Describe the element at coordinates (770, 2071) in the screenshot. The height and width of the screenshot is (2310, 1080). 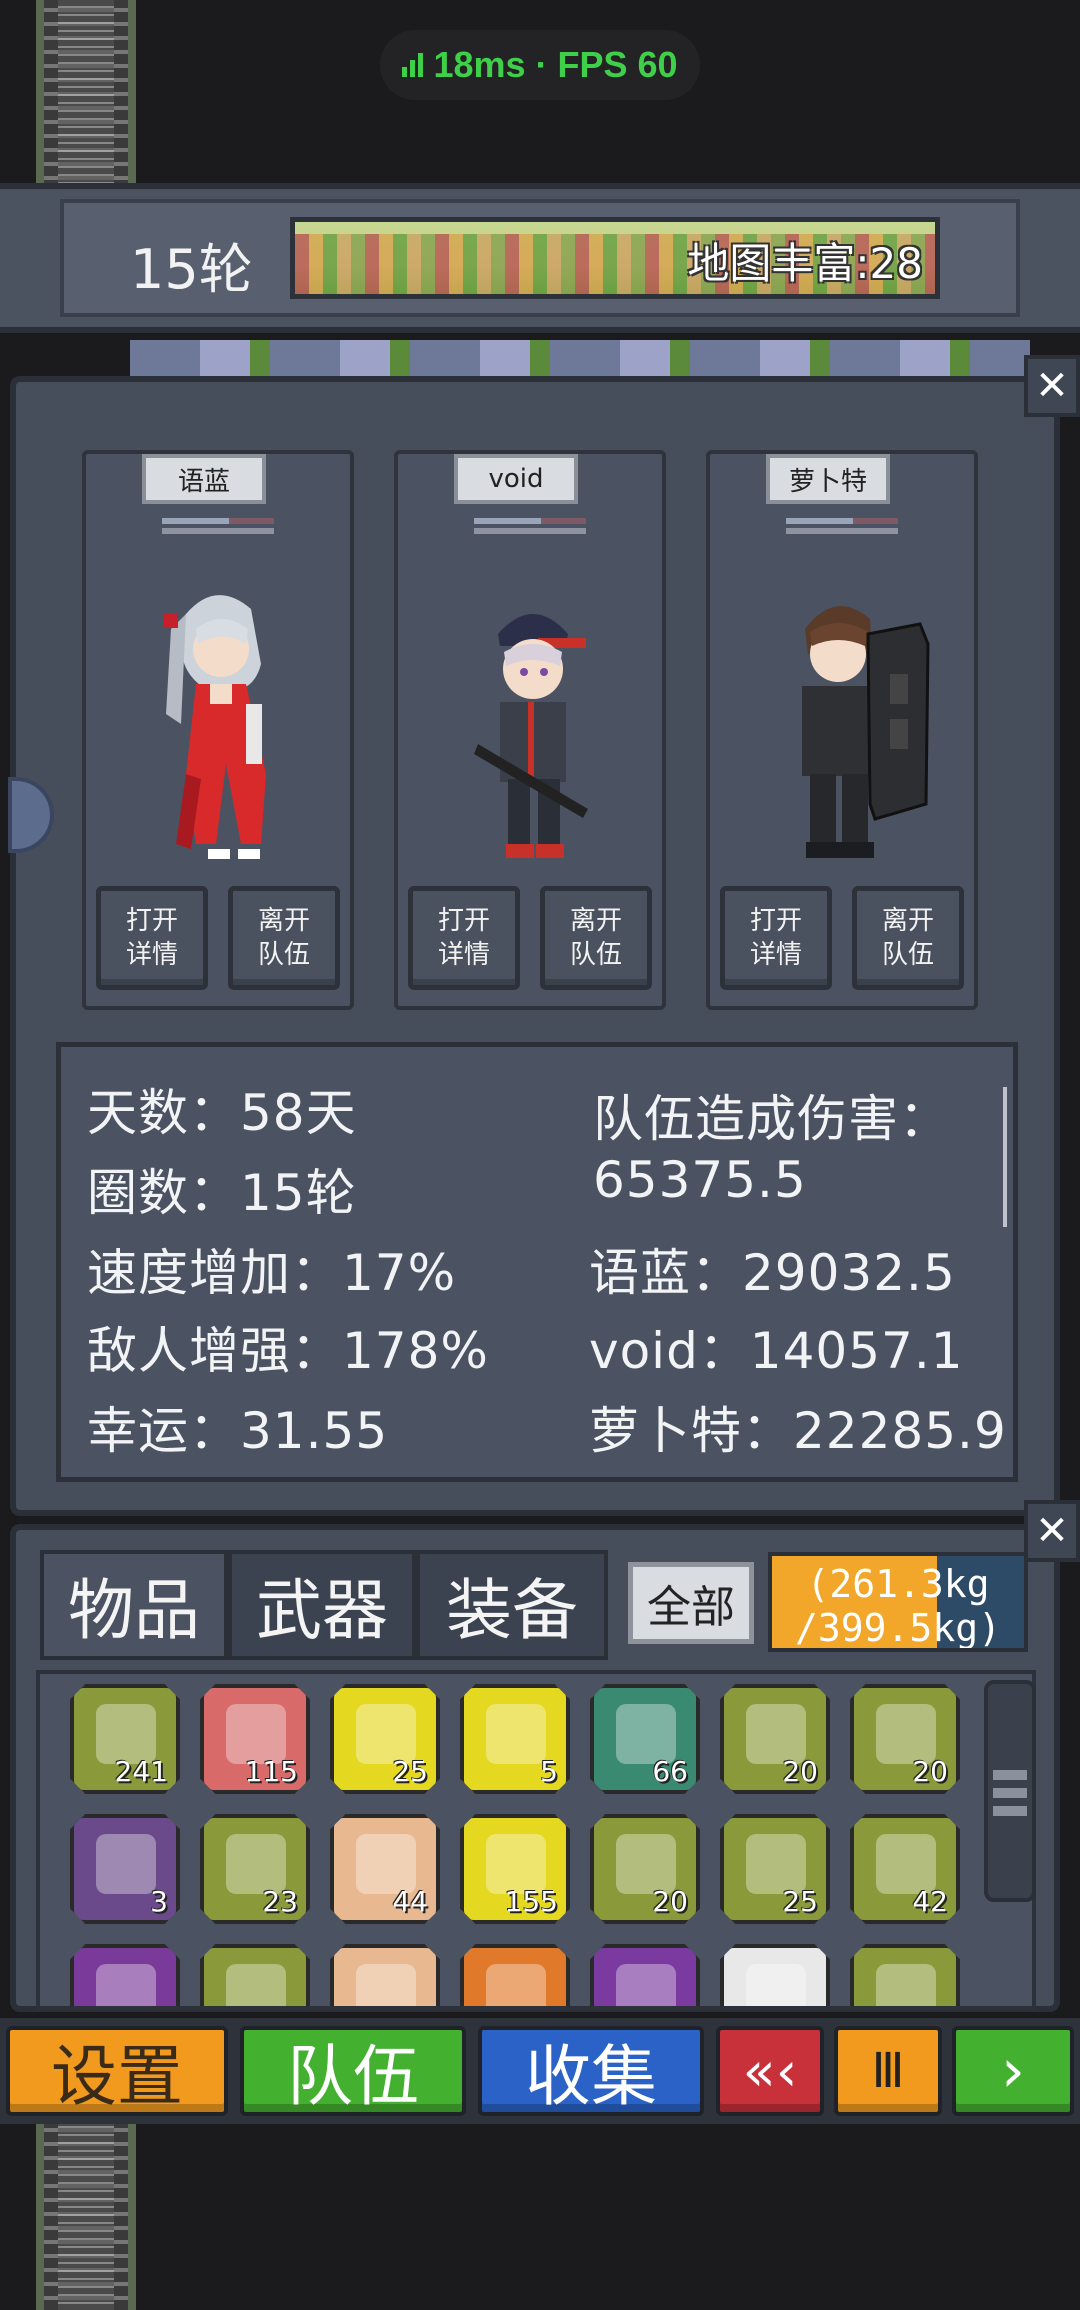
I see `rewind-button: «‹` at that location.